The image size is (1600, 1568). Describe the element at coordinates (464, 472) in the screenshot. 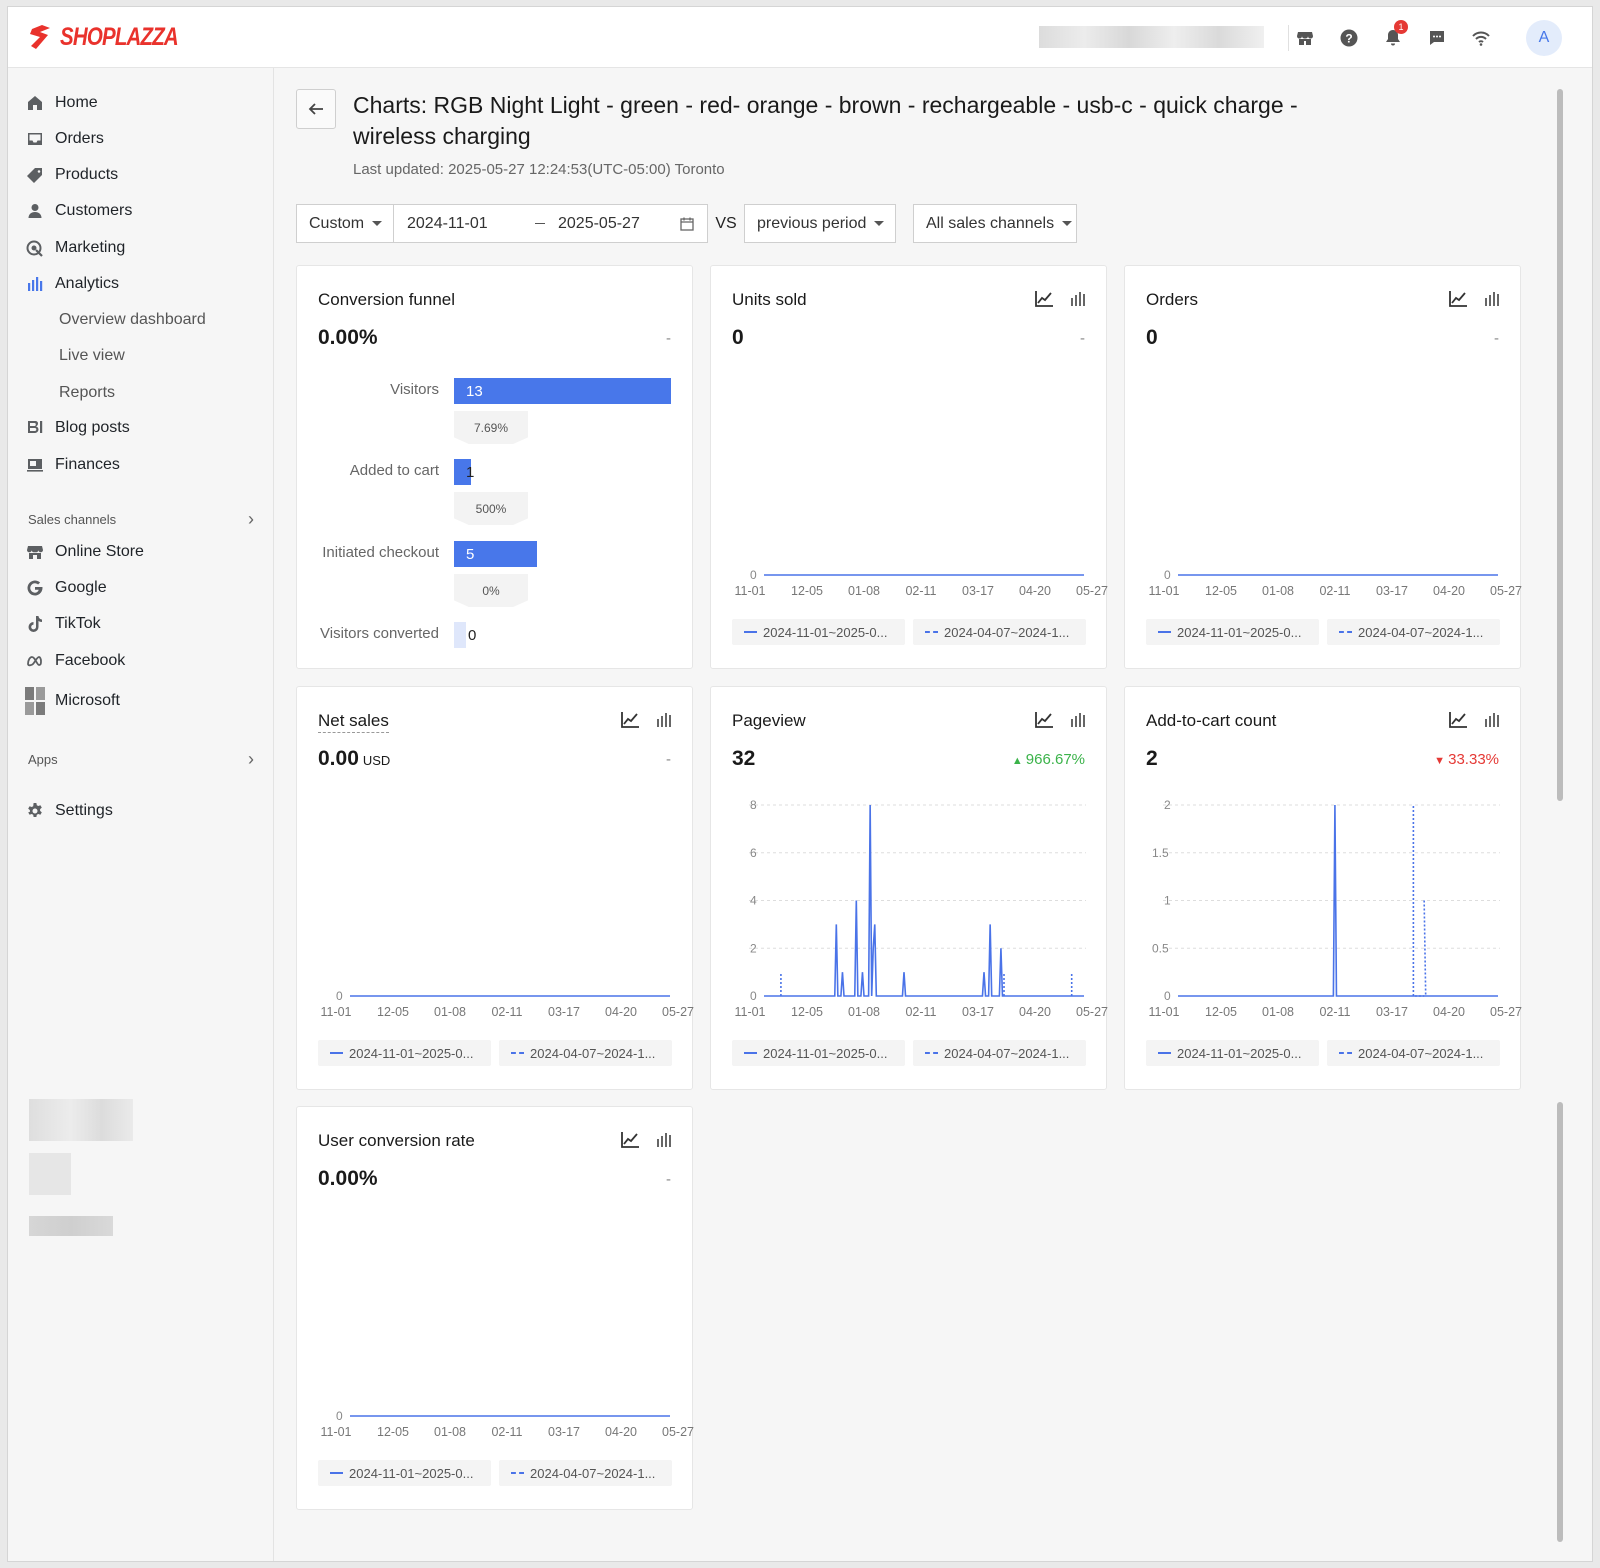

I see `funnel-bar: 1` at that location.